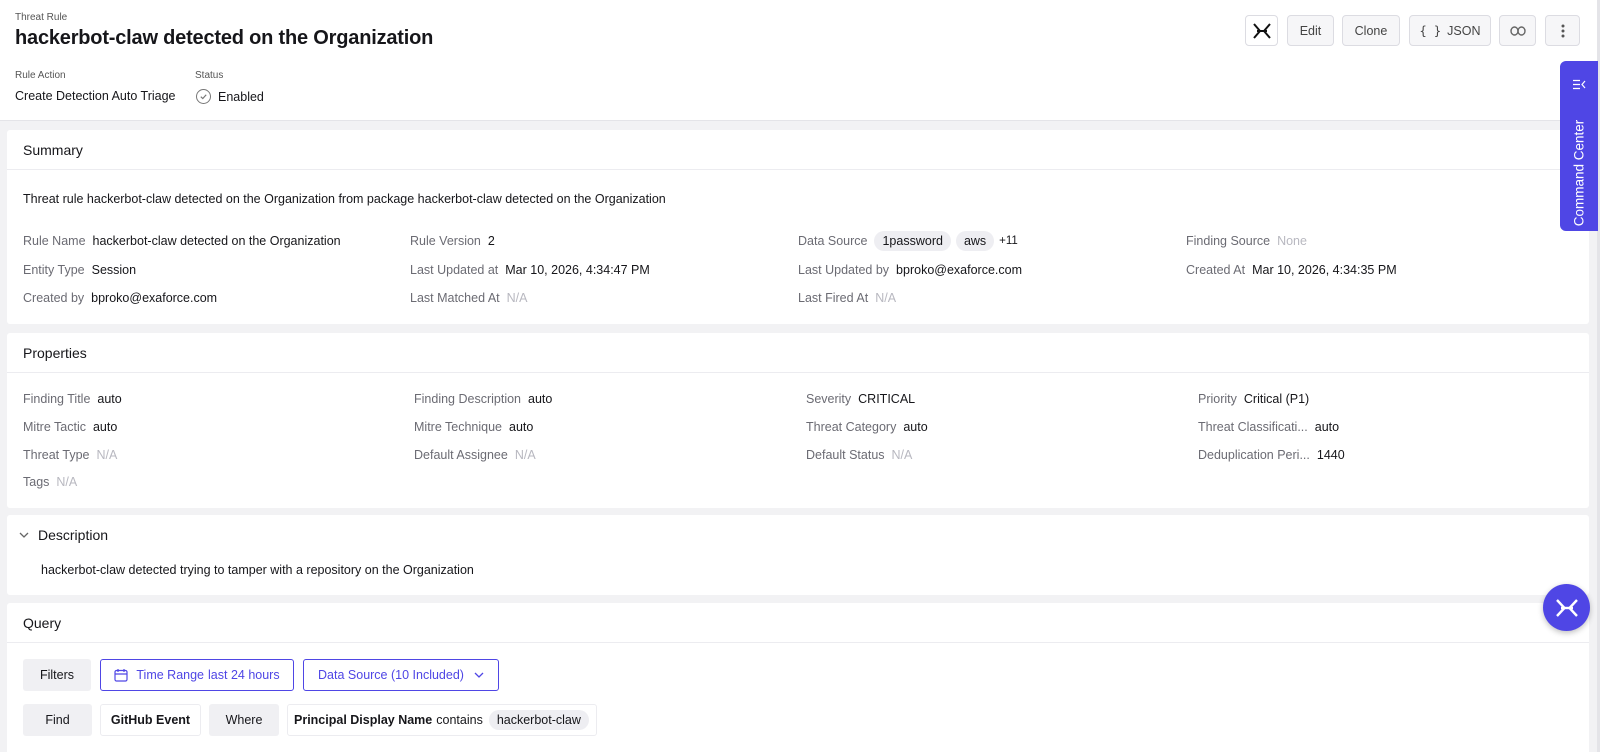 The width and height of the screenshot is (1600, 752). What do you see at coordinates (40, 75) in the screenshot?
I see `rule-action-label: Rule Action` at bounding box center [40, 75].